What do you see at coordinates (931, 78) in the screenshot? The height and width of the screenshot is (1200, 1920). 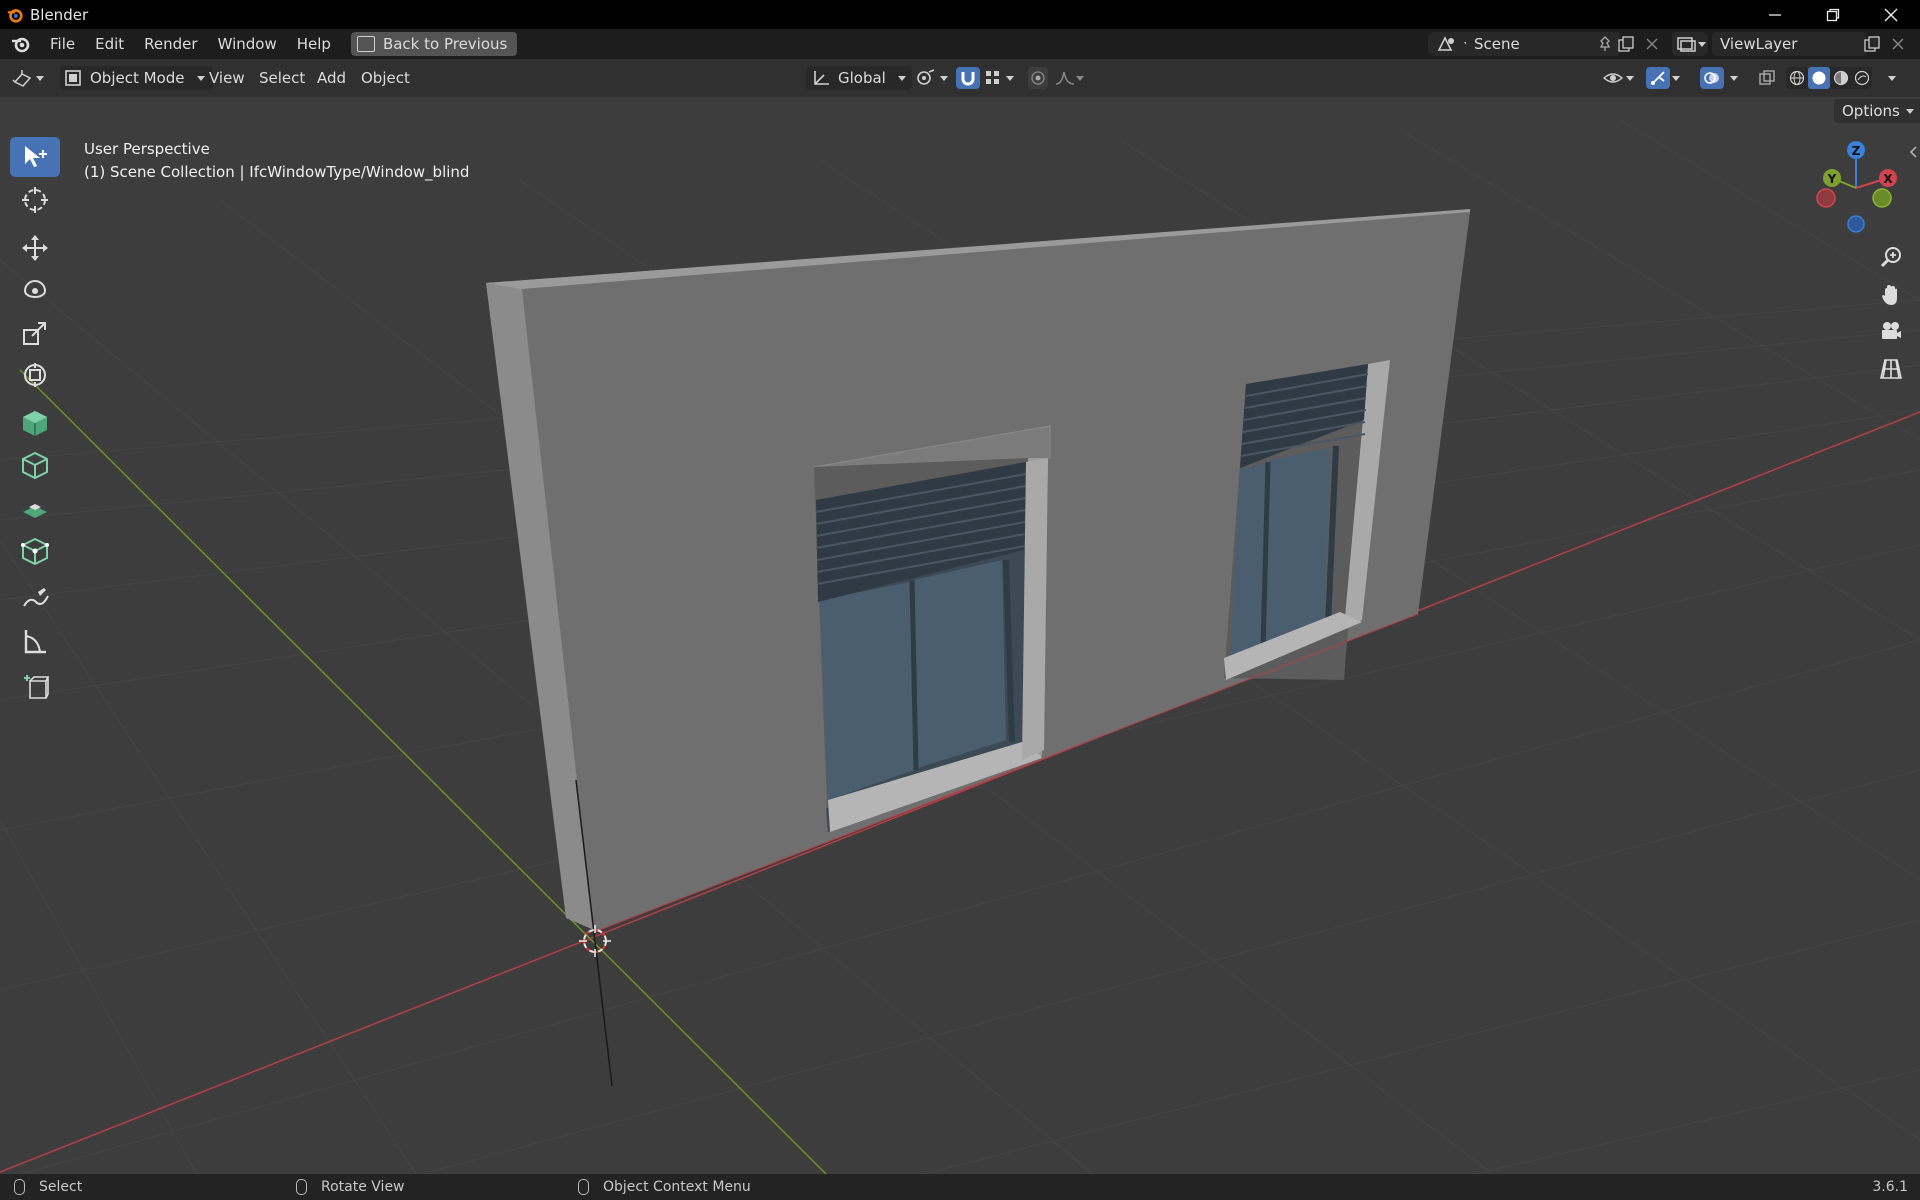 I see `pivot-point-button` at bounding box center [931, 78].